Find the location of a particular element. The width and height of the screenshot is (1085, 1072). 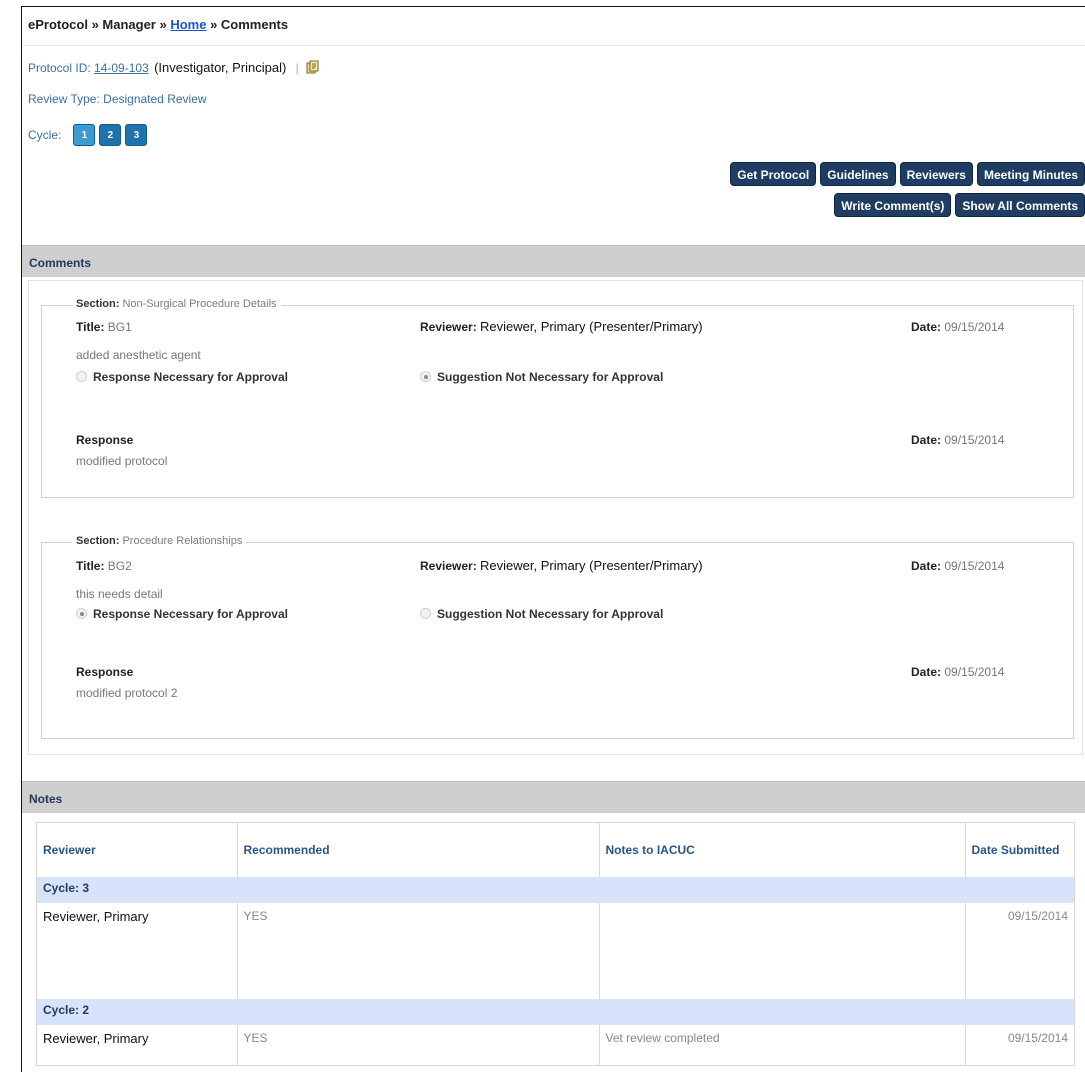

cycle-1-button: 1 is located at coordinates (84, 135).